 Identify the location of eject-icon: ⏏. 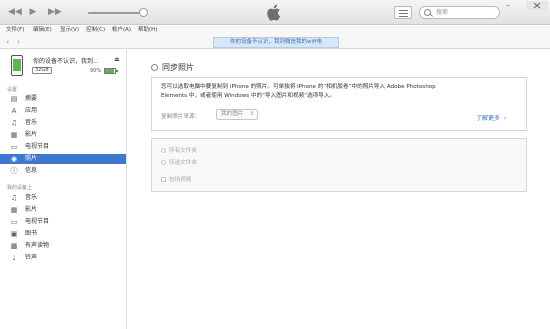
(117, 59).